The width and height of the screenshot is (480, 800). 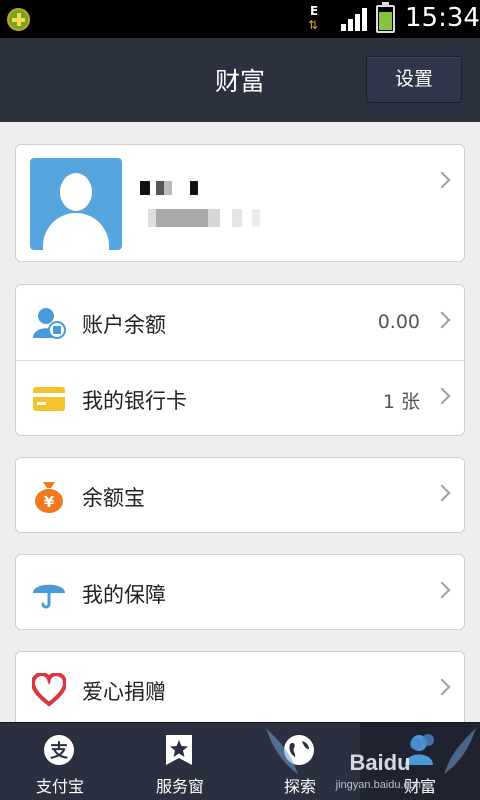 What do you see at coordinates (49, 399) in the screenshot?
I see `bank-card-icon` at bounding box center [49, 399].